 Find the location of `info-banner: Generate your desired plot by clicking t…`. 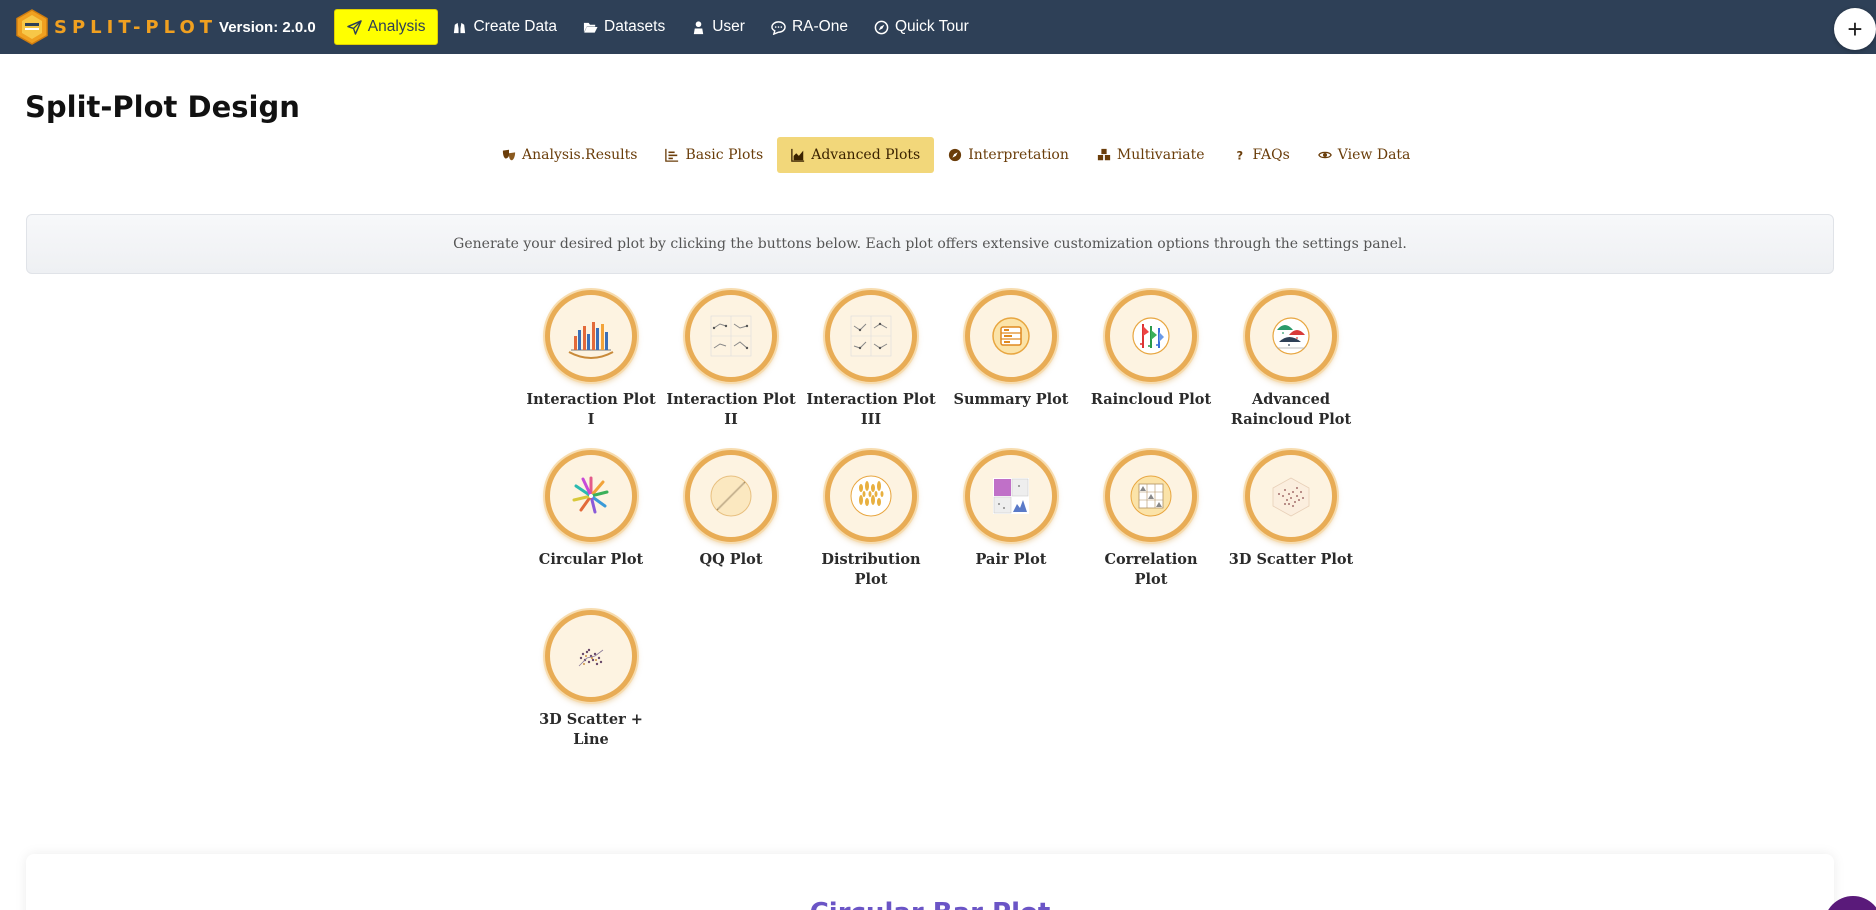

info-banner: Generate your desired plot by clicking t… is located at coordinates (930, 244).